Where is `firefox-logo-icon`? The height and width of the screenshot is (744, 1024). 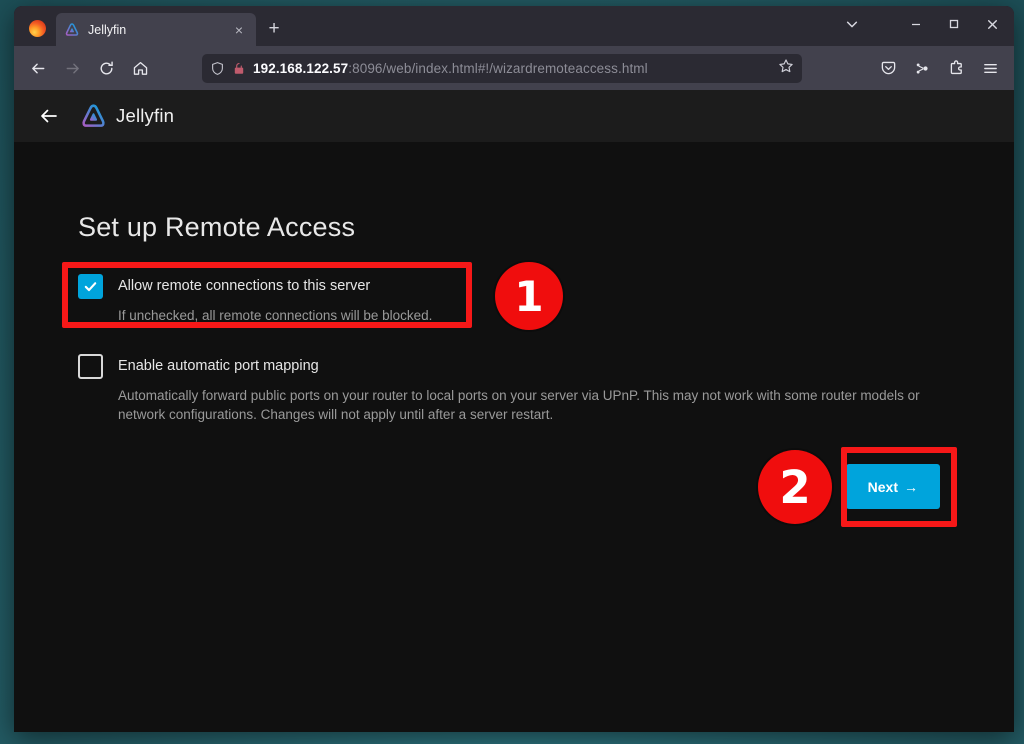
firefox-logo-icon is located at coordinates (37, 28).